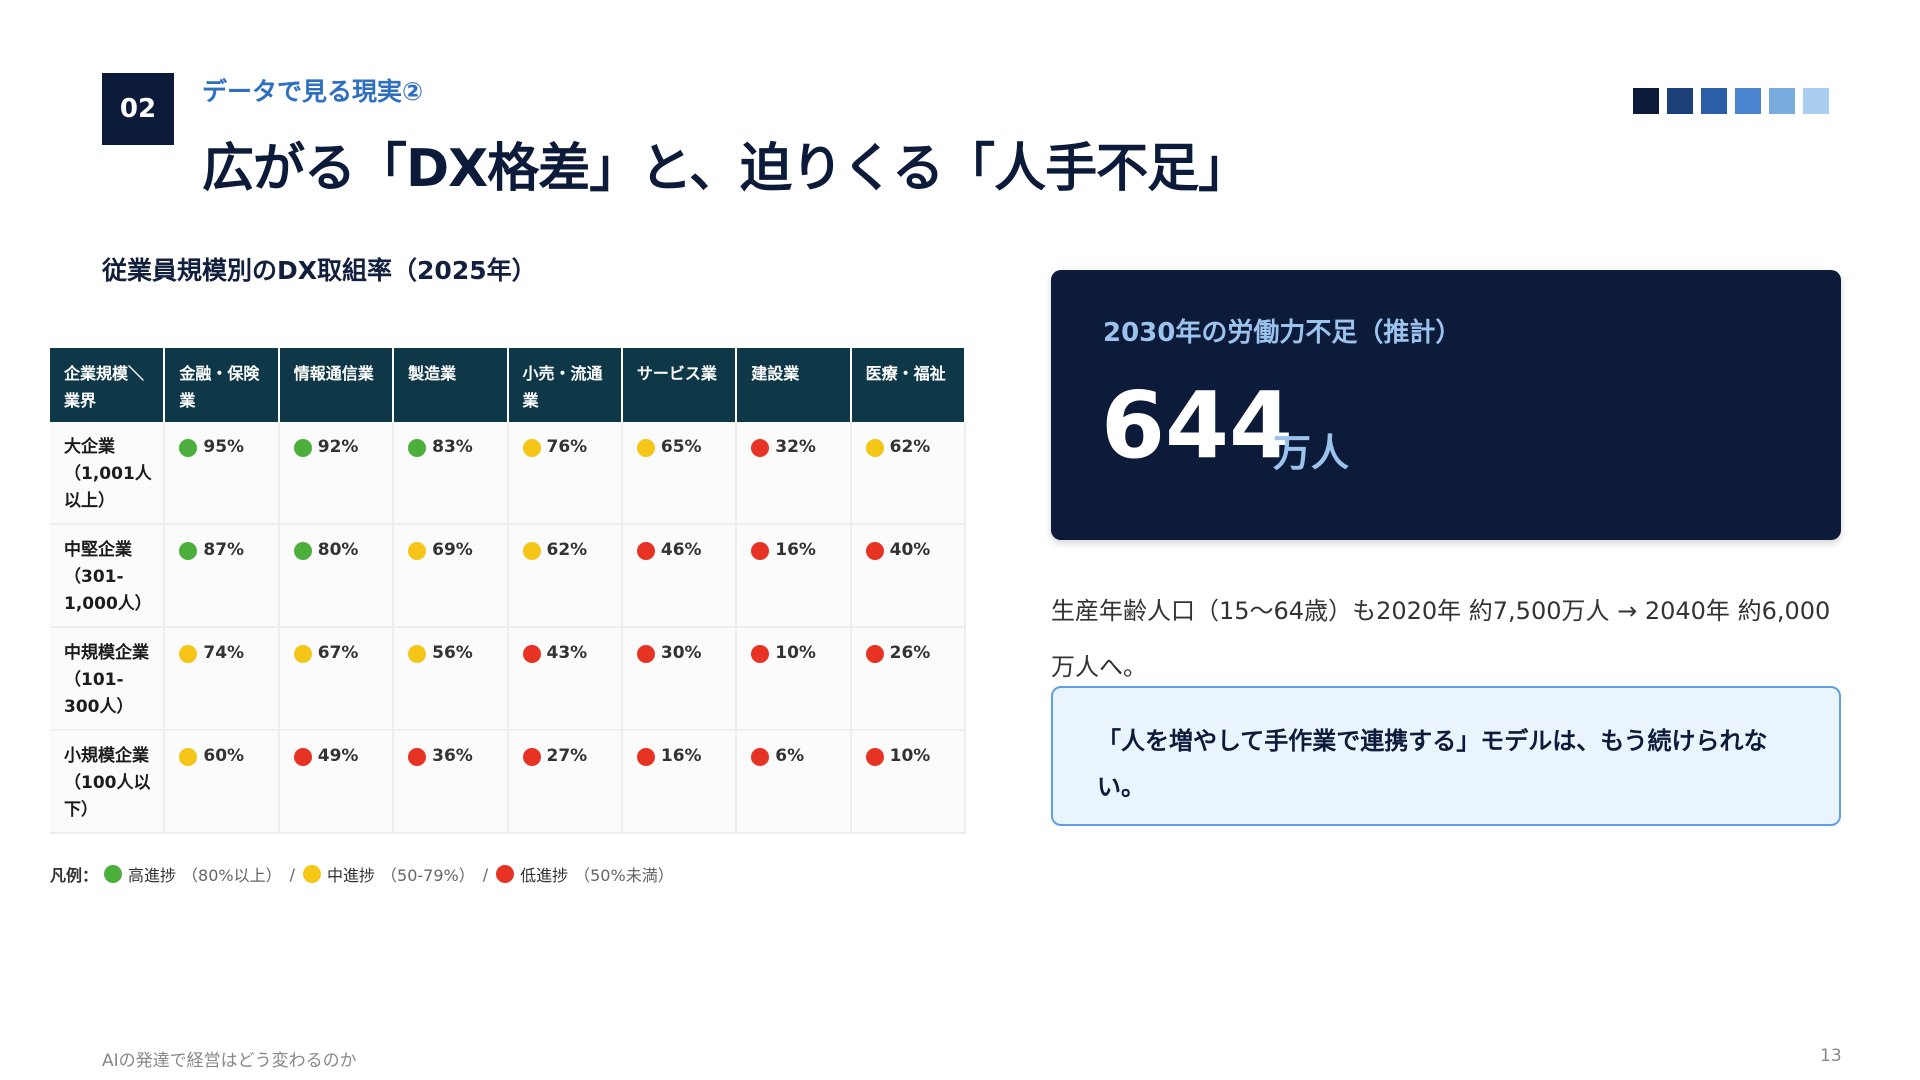  Describe the element at coordinates (336, 385) in the screenshot. I see `table-header-cell: 情報通信業` at that location.